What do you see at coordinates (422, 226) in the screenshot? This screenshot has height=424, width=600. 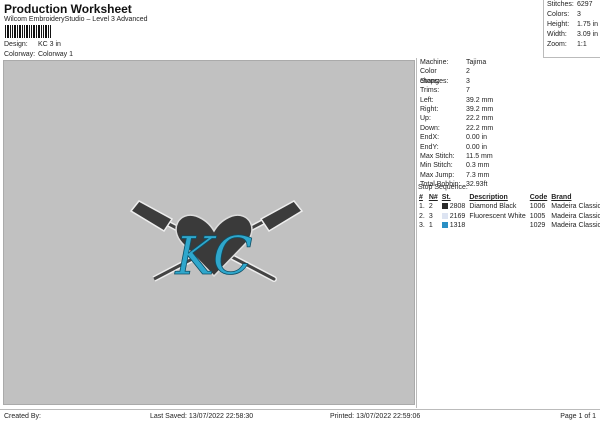 I see `index: 3.` at bounding box center [422, 226].